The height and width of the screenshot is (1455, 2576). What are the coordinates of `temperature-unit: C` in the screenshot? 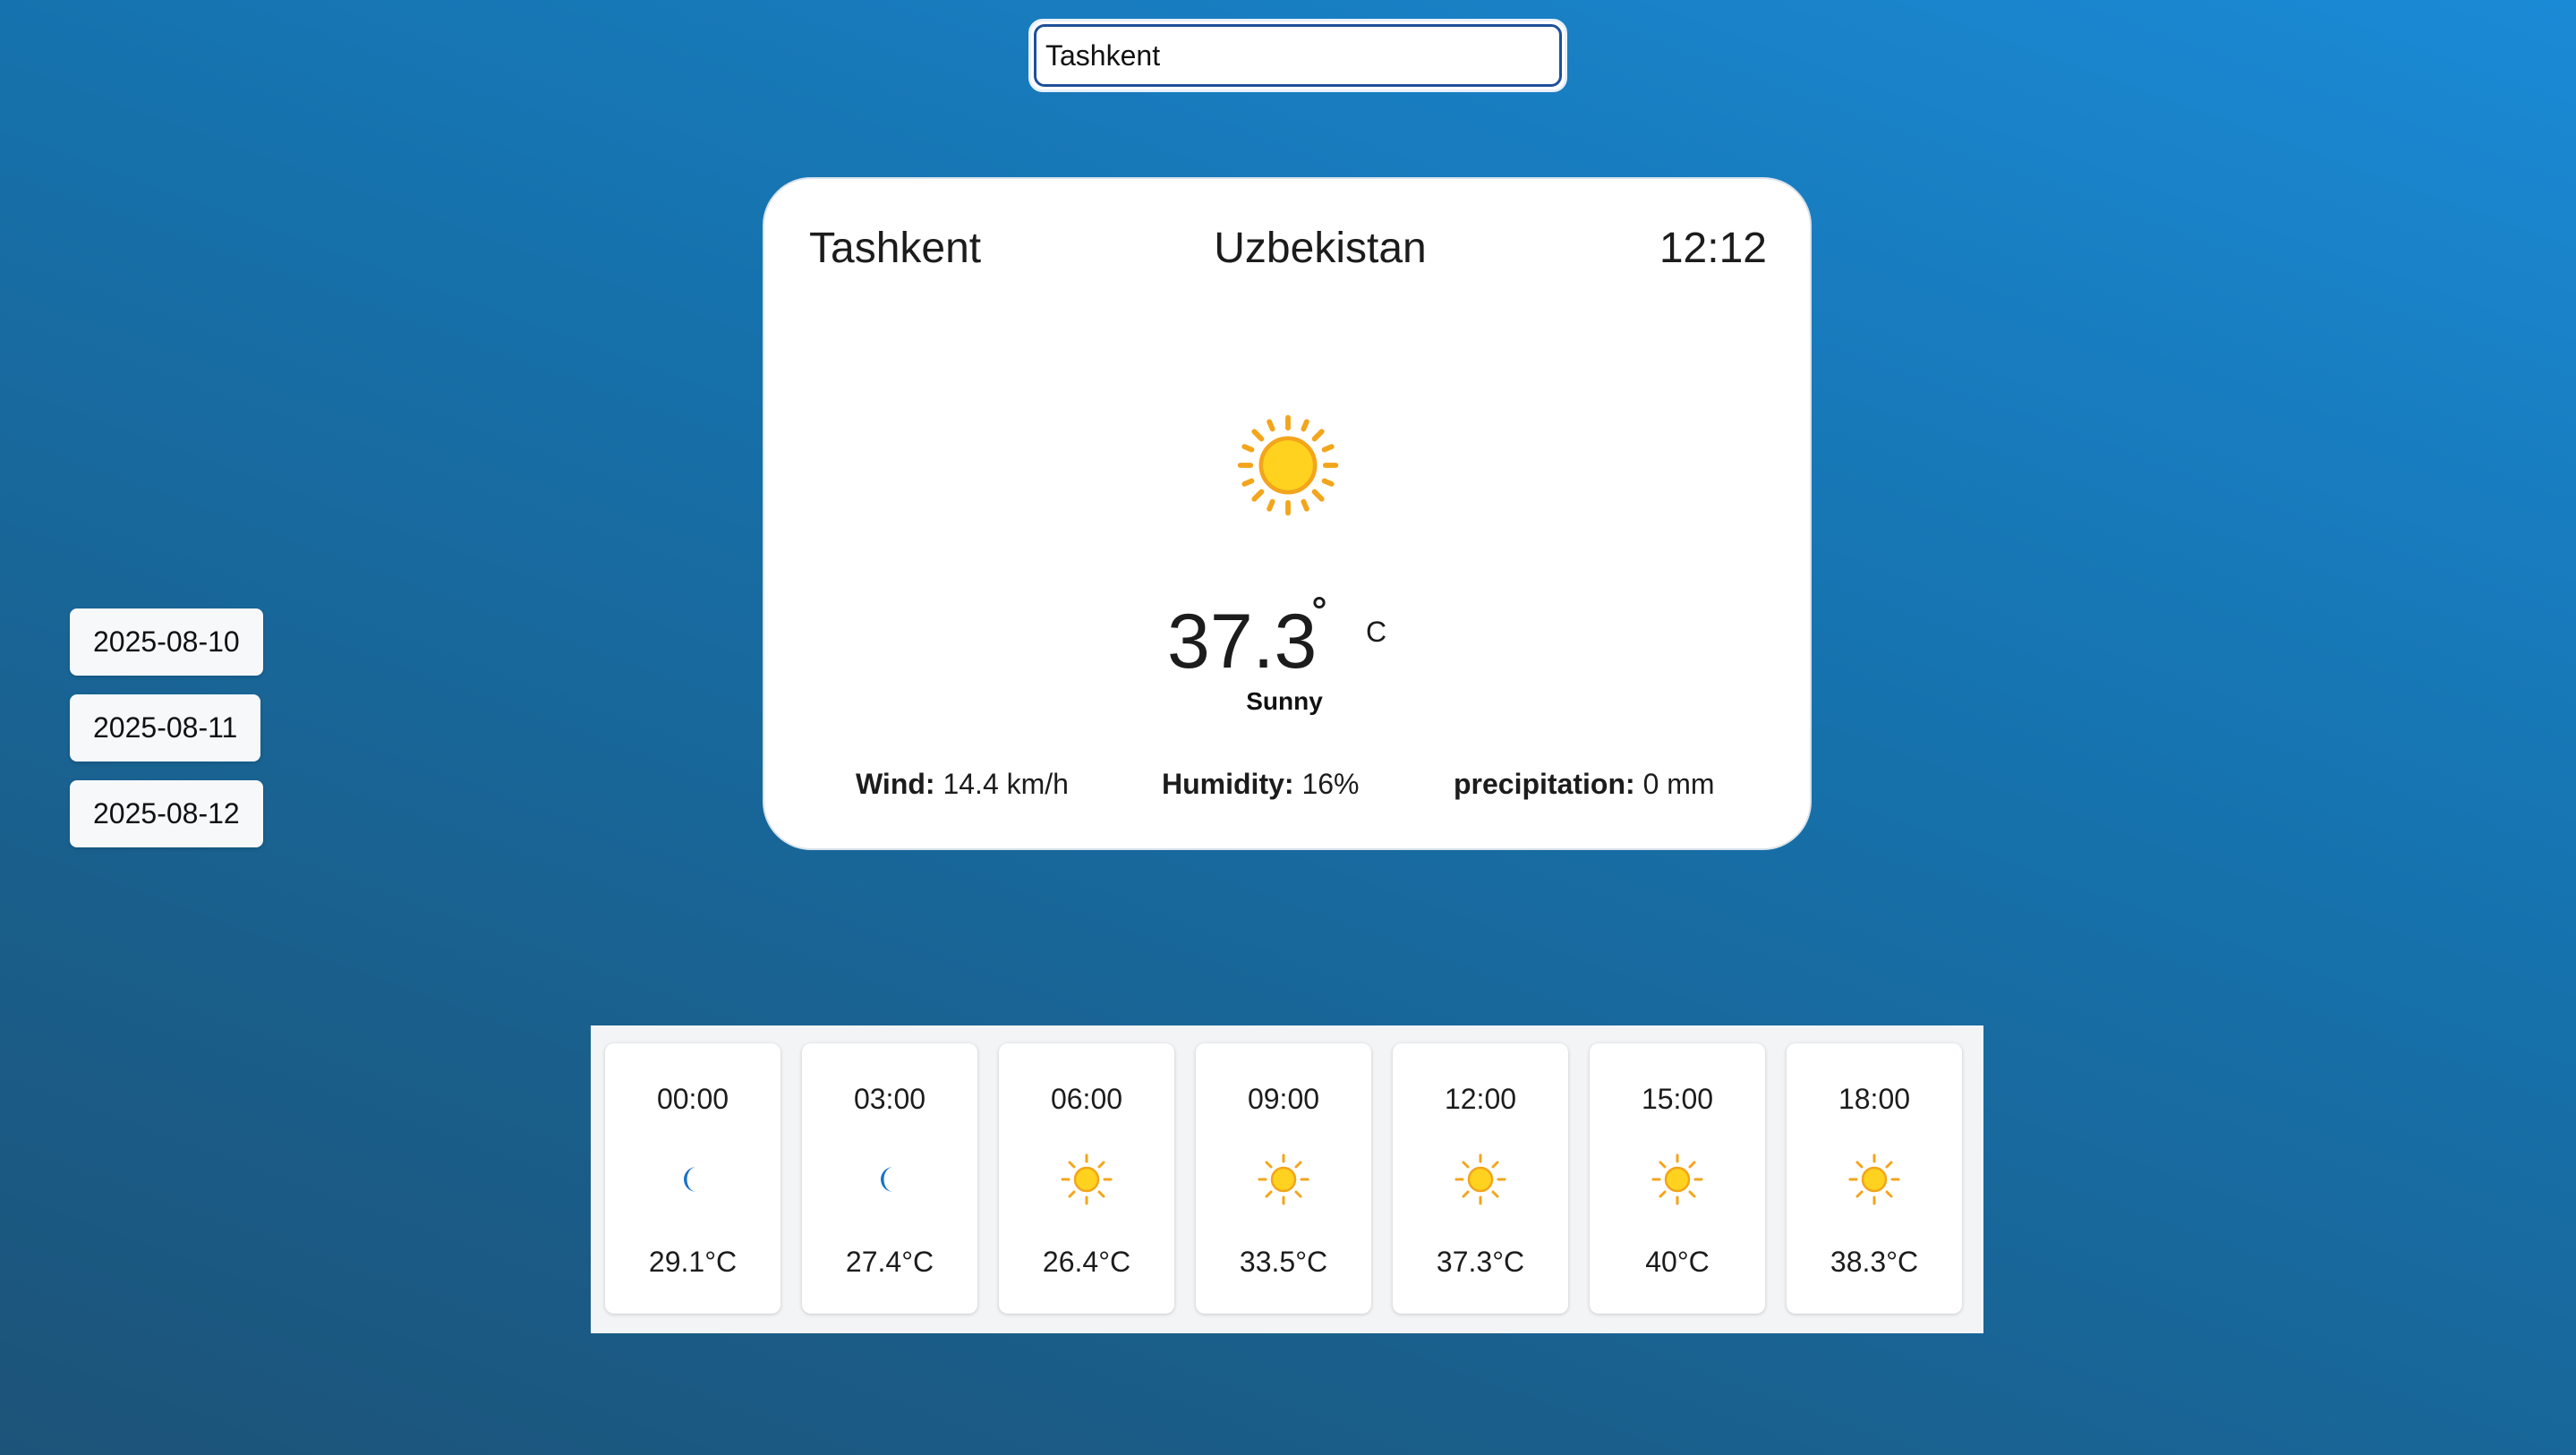 It's located at (1376, 632).